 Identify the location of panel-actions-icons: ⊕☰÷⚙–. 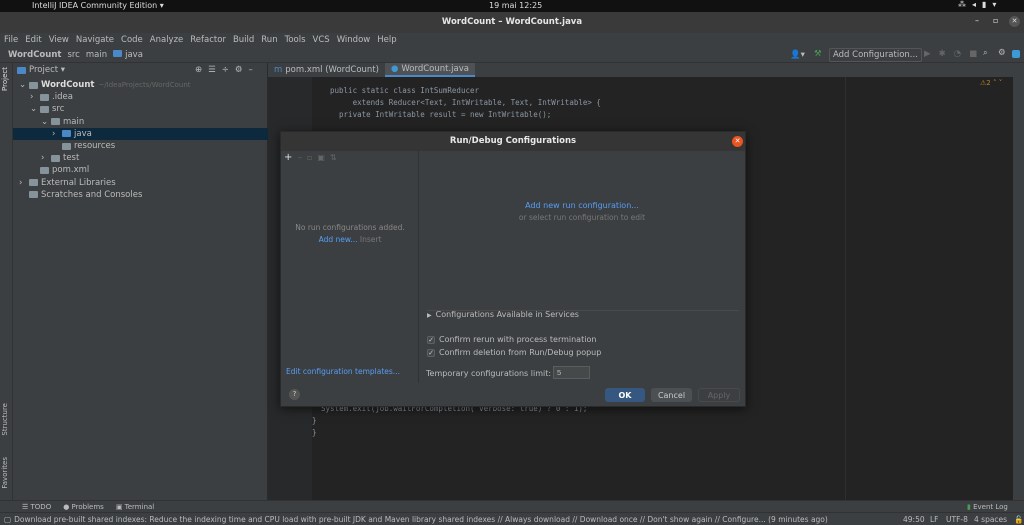
(227, 70).